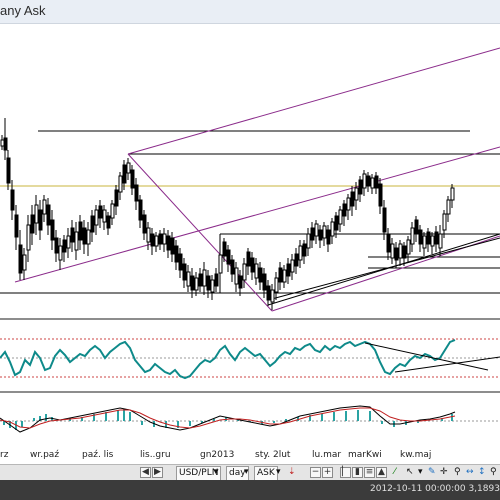 This screenshot has width=500, height=500. Describe the element at coordinates (246, 472) in the screenshot. I see `timeframe-dropdown-icon: ▾` at that location.